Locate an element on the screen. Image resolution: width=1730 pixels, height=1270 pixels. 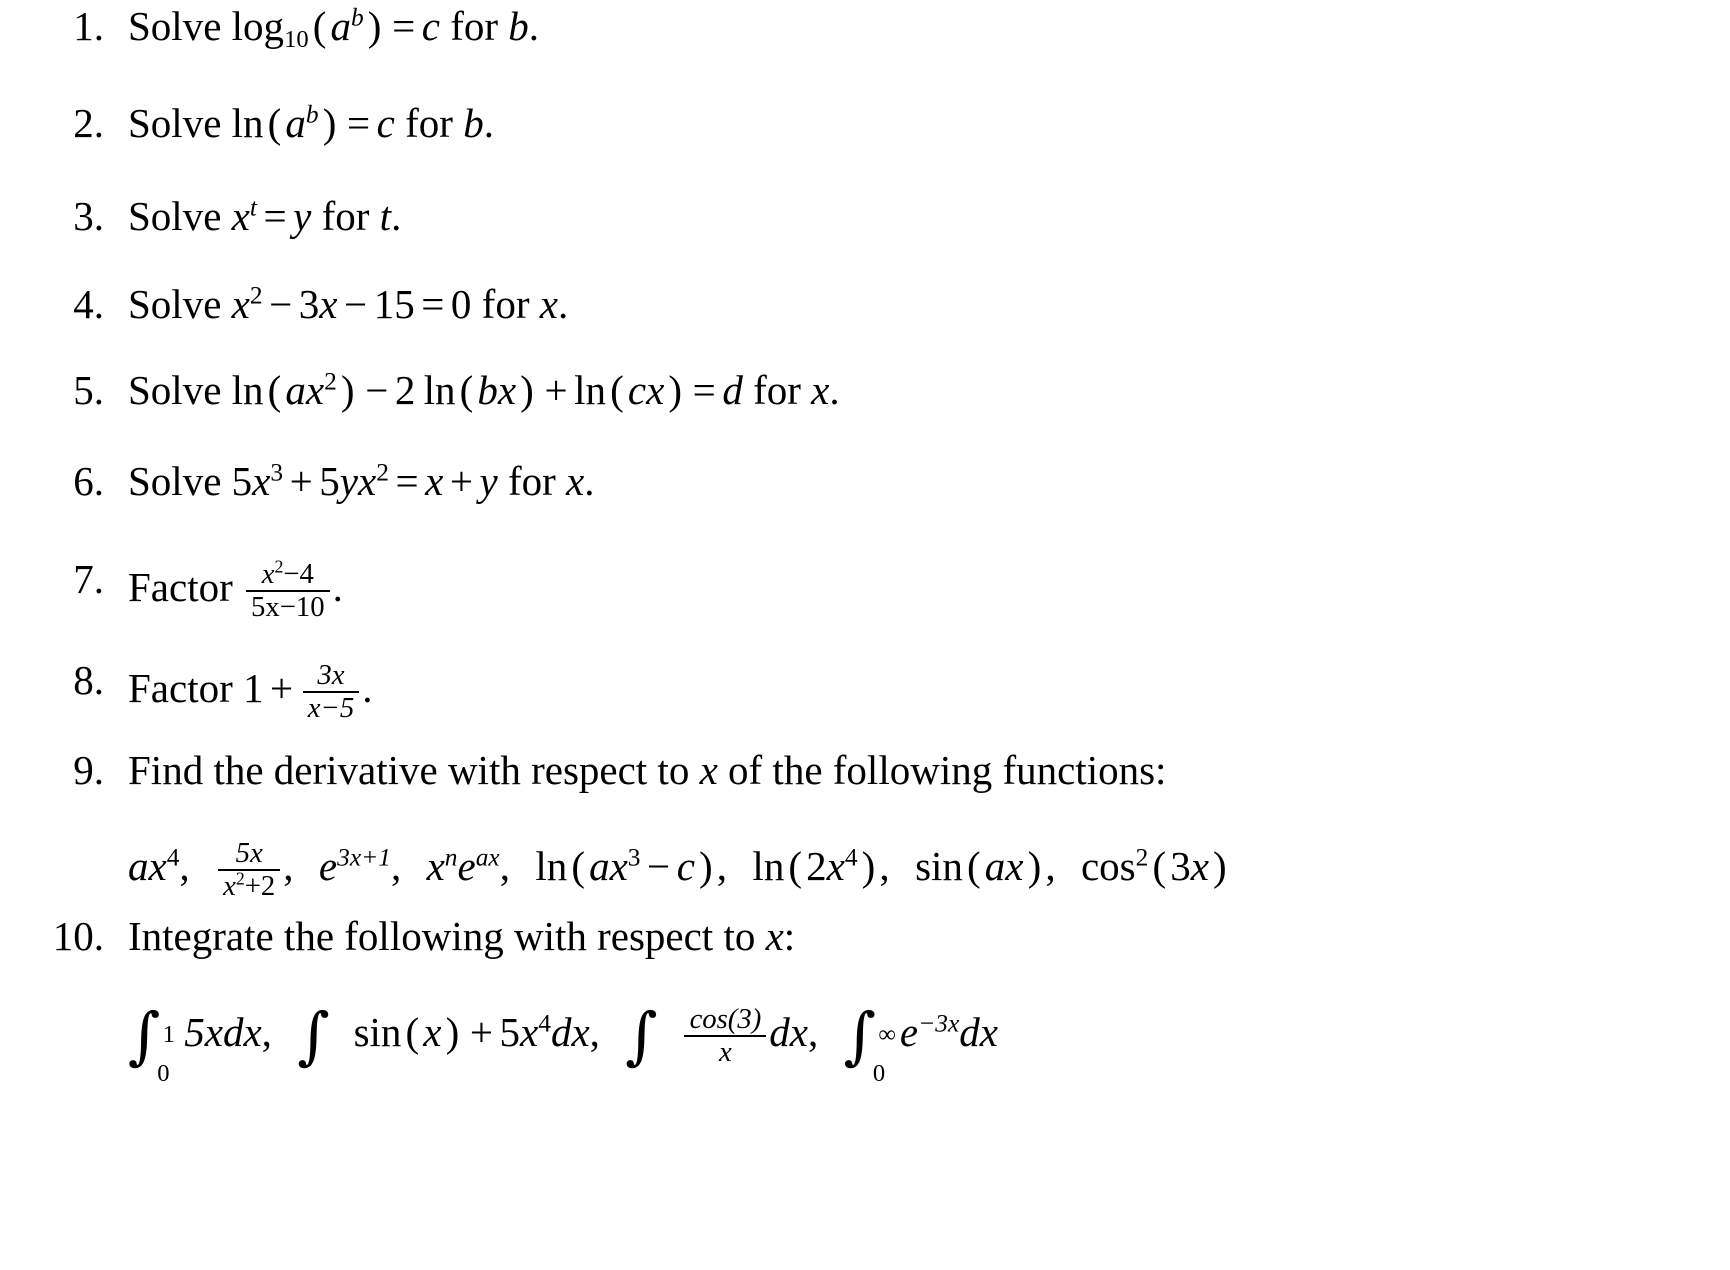
equals-3: = is located at coordinates (275, 216).